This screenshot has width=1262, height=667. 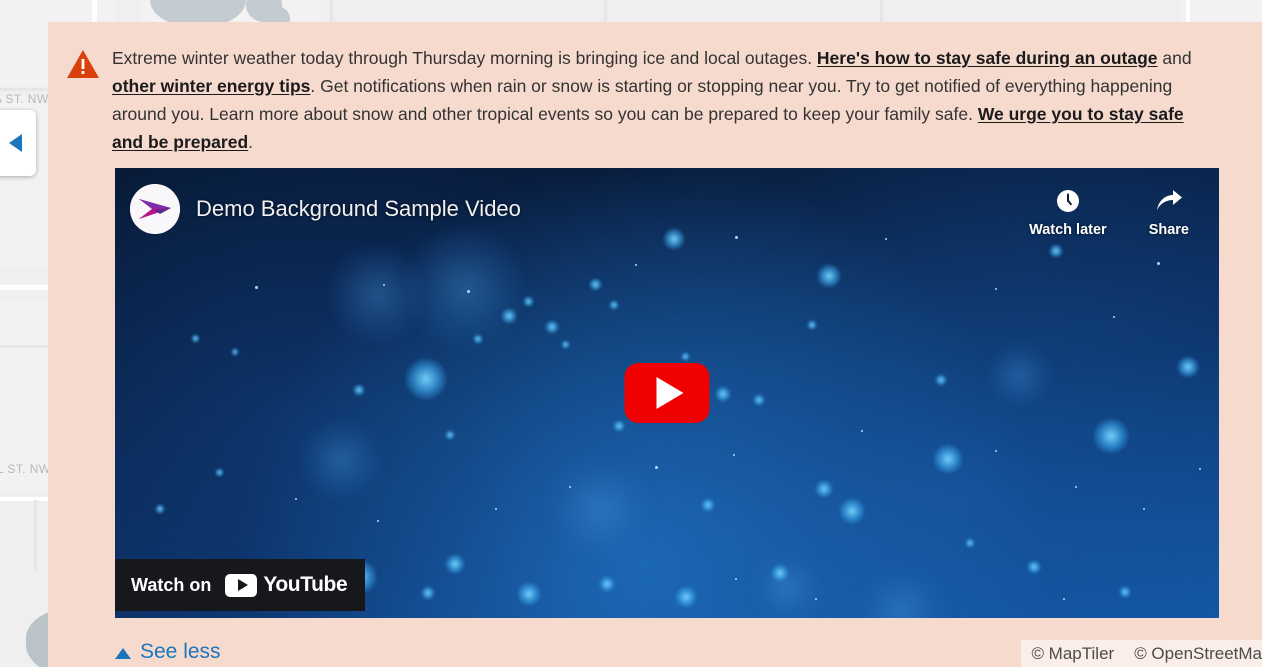 I want to click on alert-link-winter-energy-tips: other winter energy tips, so click(x=211, y=86).